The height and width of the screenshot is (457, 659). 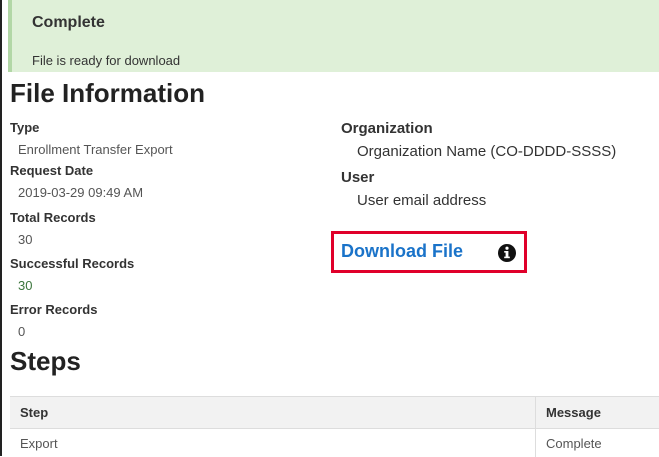 I want to click on type-value: Enrollment Transfer Export, so click(x=95, y=149).